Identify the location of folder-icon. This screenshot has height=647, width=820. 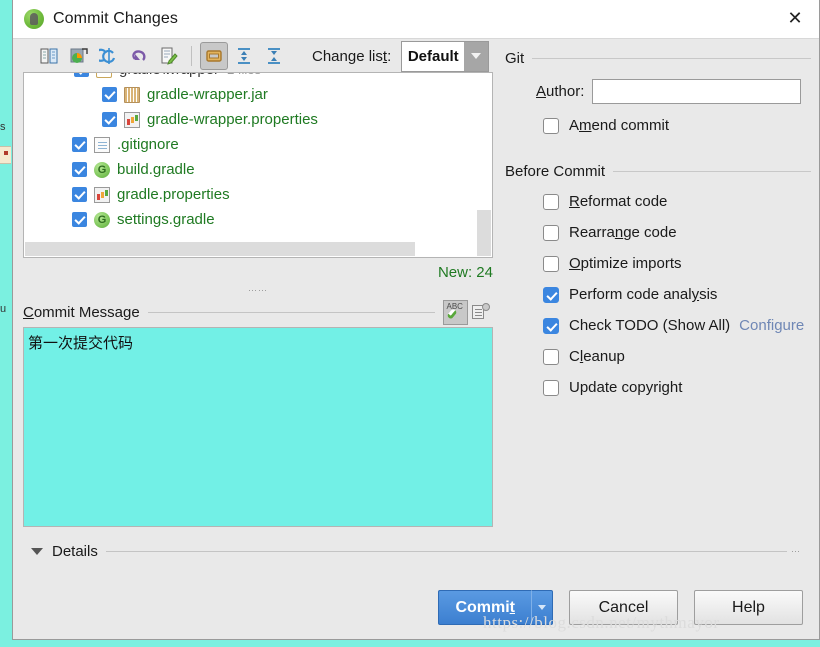
(104, 75).